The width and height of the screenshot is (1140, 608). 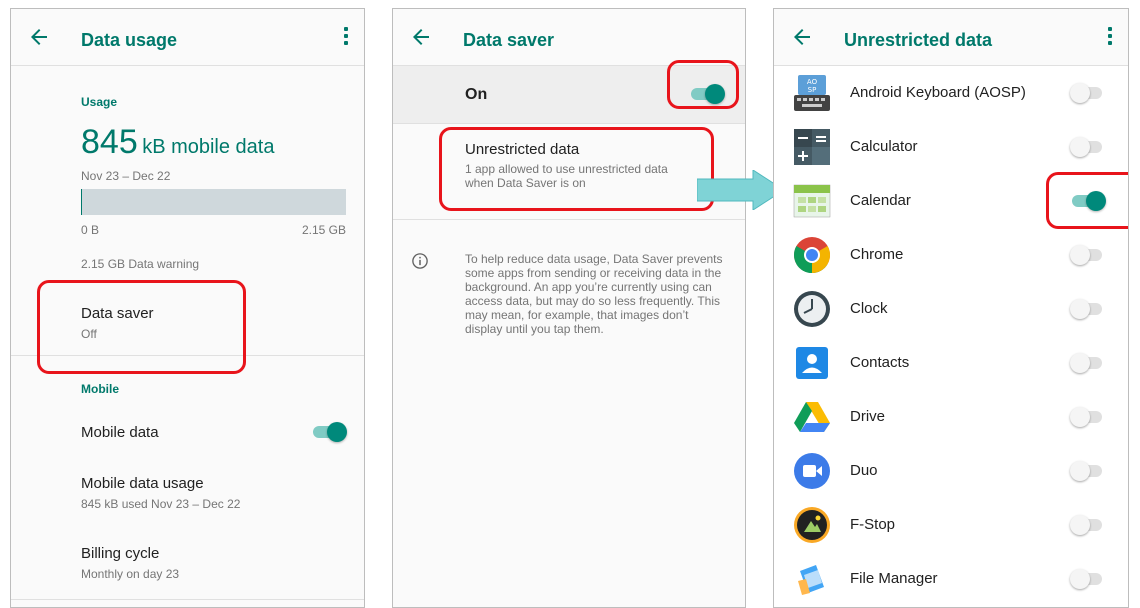 I want to click on billing-cycle-row: Billing cycle Monthly on day 23, so click(x=187, y=563).